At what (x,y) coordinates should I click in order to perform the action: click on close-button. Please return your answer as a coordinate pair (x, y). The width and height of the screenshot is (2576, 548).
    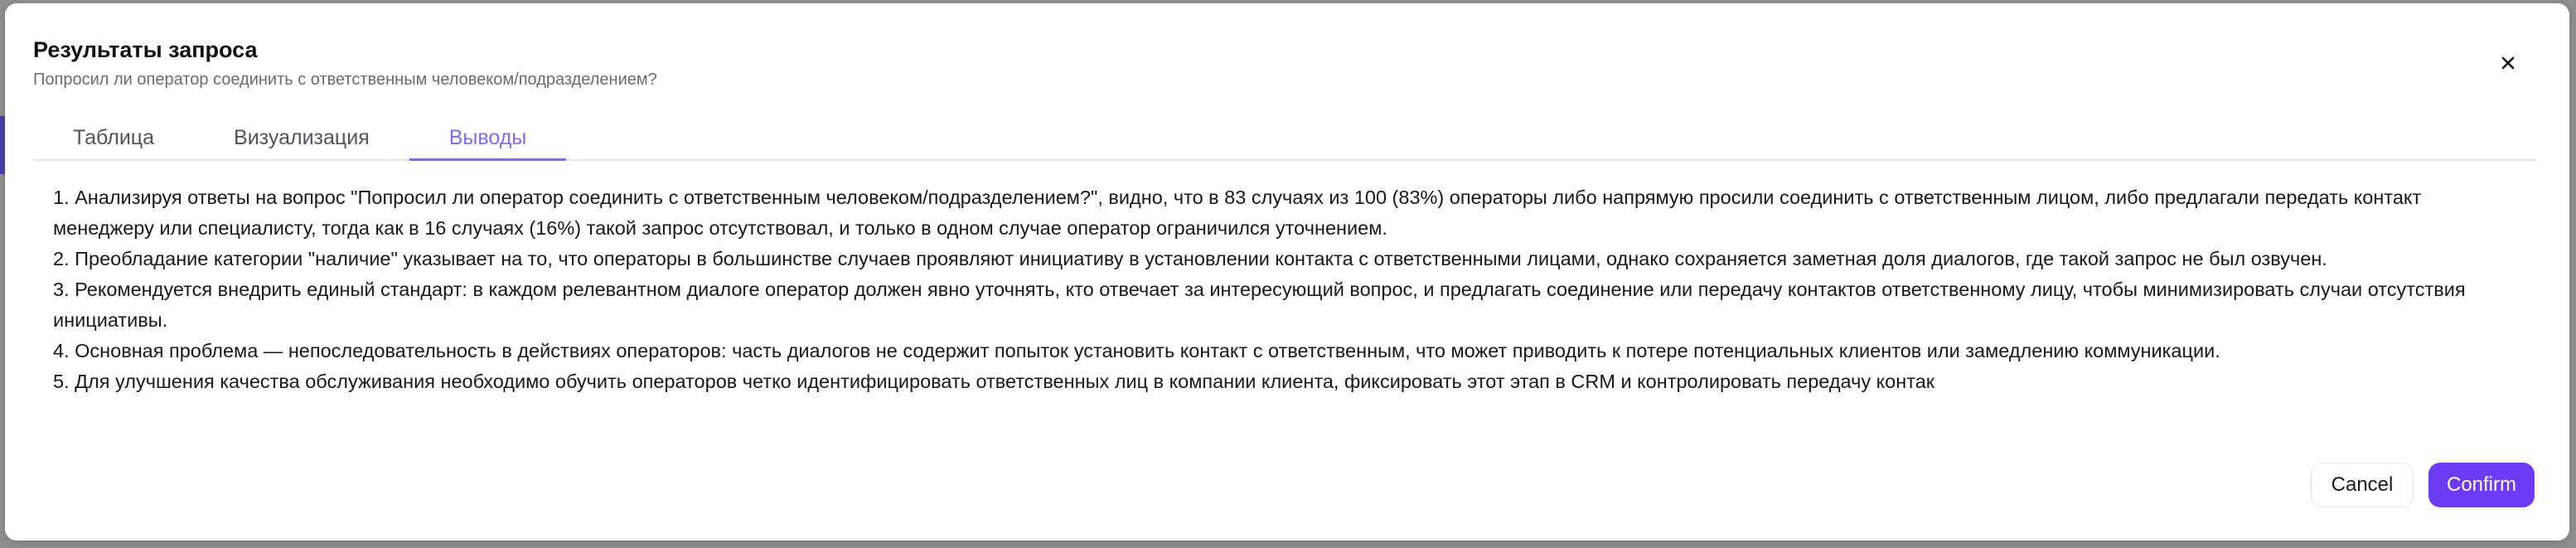
    Looking at the image, I should click on (2508, 63).